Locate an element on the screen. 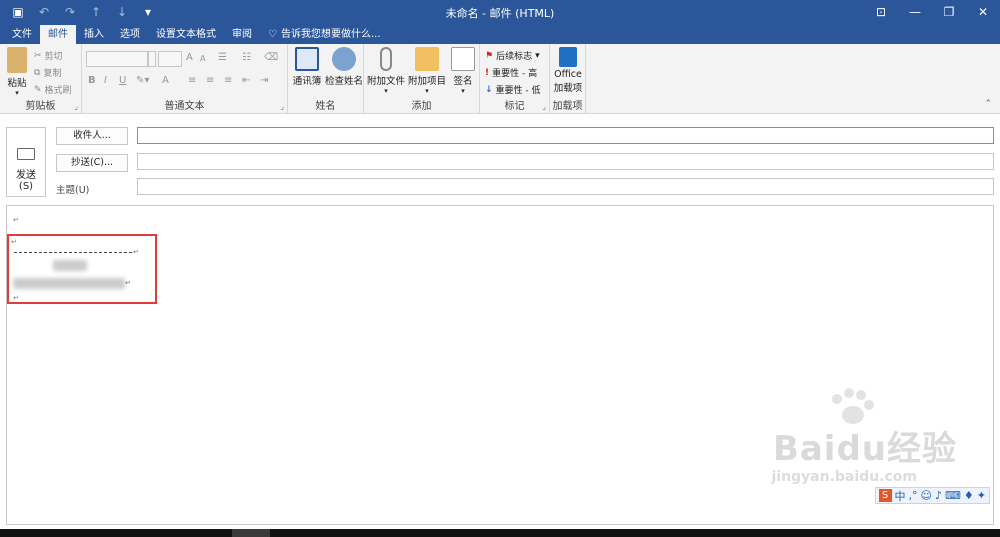 The image size is (1000, 537). baidu-watermark: Baidu经验 jingyan.baidu.com is located at coordinates (857, 442).